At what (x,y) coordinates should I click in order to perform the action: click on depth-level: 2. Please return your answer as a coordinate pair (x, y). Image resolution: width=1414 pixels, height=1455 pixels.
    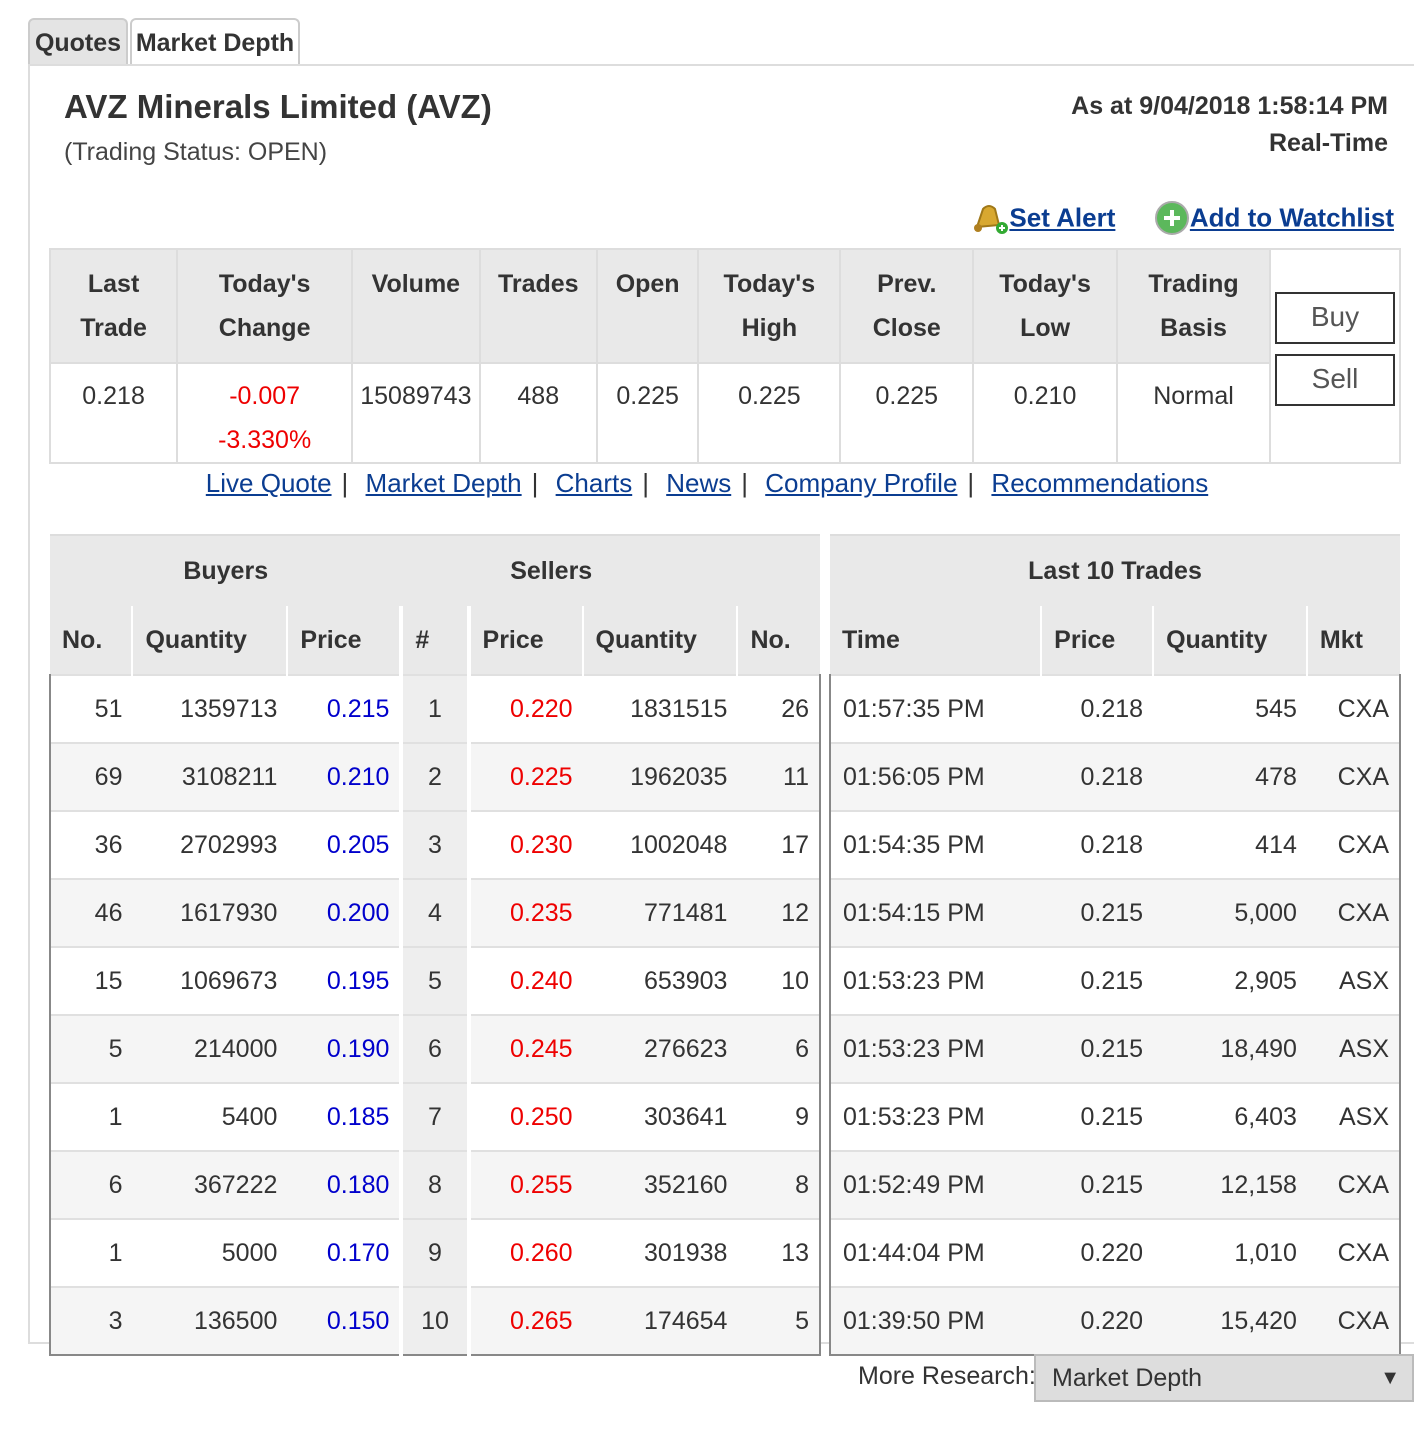
    Looking at the image, I should click on (435, 776).